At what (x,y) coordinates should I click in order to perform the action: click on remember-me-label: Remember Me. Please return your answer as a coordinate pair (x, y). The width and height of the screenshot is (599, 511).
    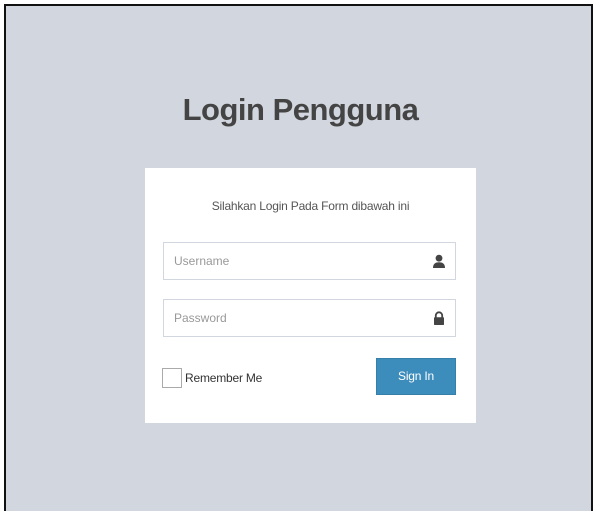
    Looking at the image, I should click on (223, 378).